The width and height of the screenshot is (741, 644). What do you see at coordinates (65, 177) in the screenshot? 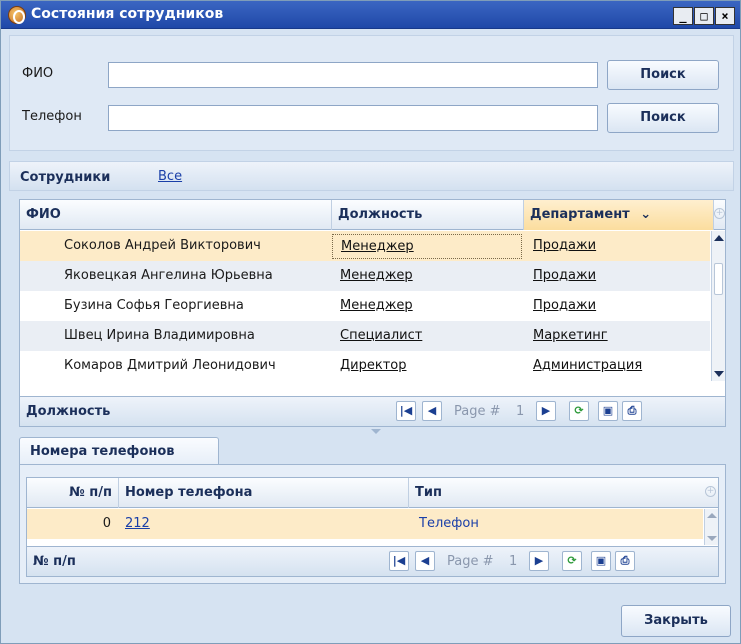
I see `employees-section-title: Сотрудники` at bounding box center [65, 177].